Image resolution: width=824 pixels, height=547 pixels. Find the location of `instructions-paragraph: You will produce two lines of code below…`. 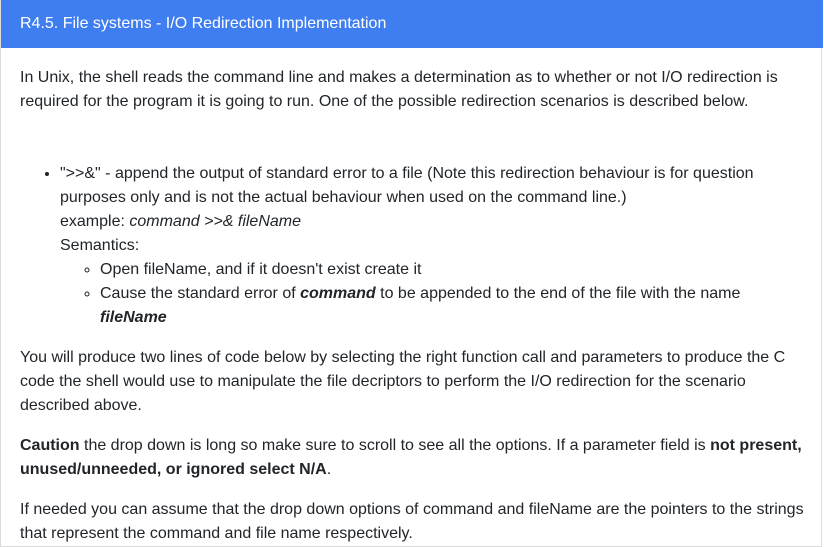

instructions-paragraph: You will produce two lines of code below… is located at coordinates (403, 381).